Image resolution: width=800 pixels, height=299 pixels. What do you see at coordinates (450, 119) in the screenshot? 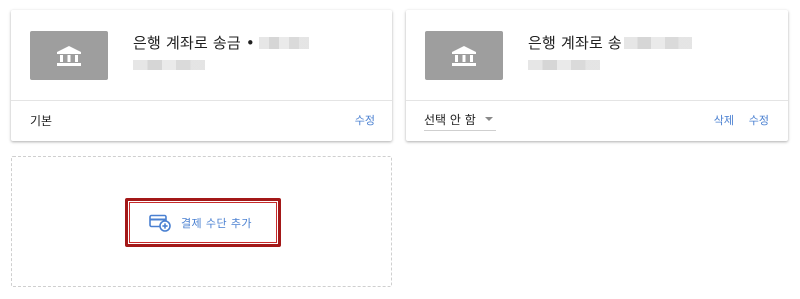
I see `priority-select-value: 선택 안 함` at bounding box center [450, 119].